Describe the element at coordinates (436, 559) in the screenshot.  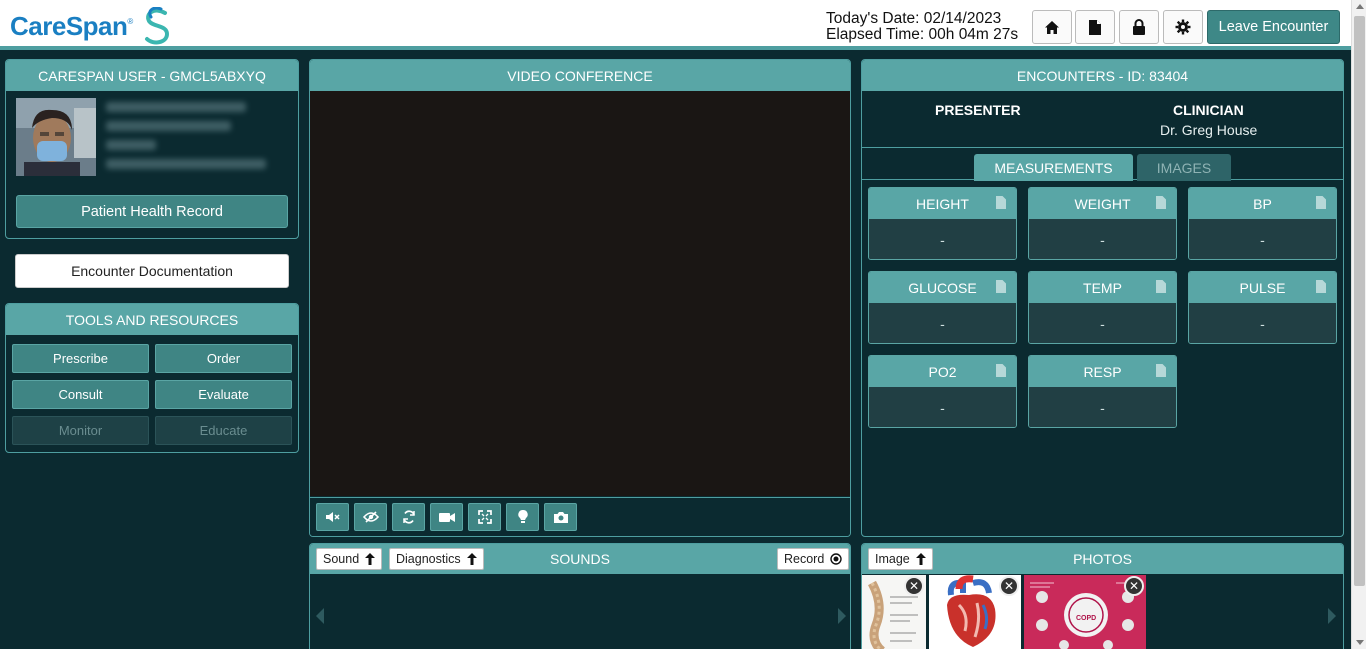
I see `diagnostics-upload-button: Diagnostics` at that location.